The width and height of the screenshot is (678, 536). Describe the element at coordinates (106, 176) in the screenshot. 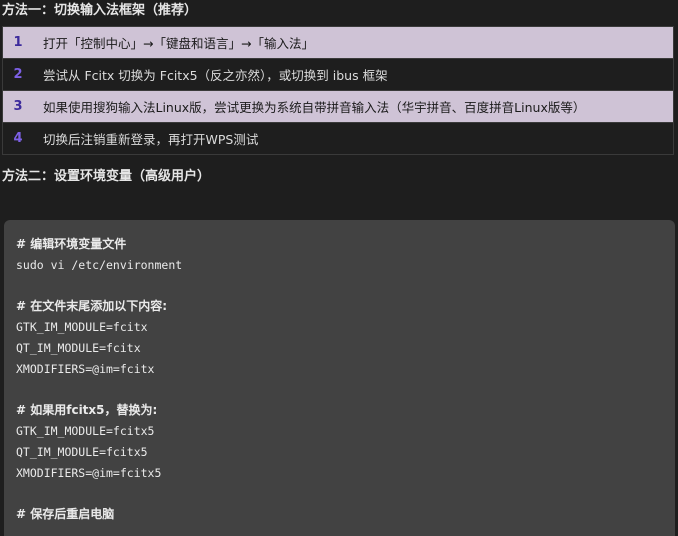

I see `method2-title: 方法二：设置环境变量（高级用户）` at that location.